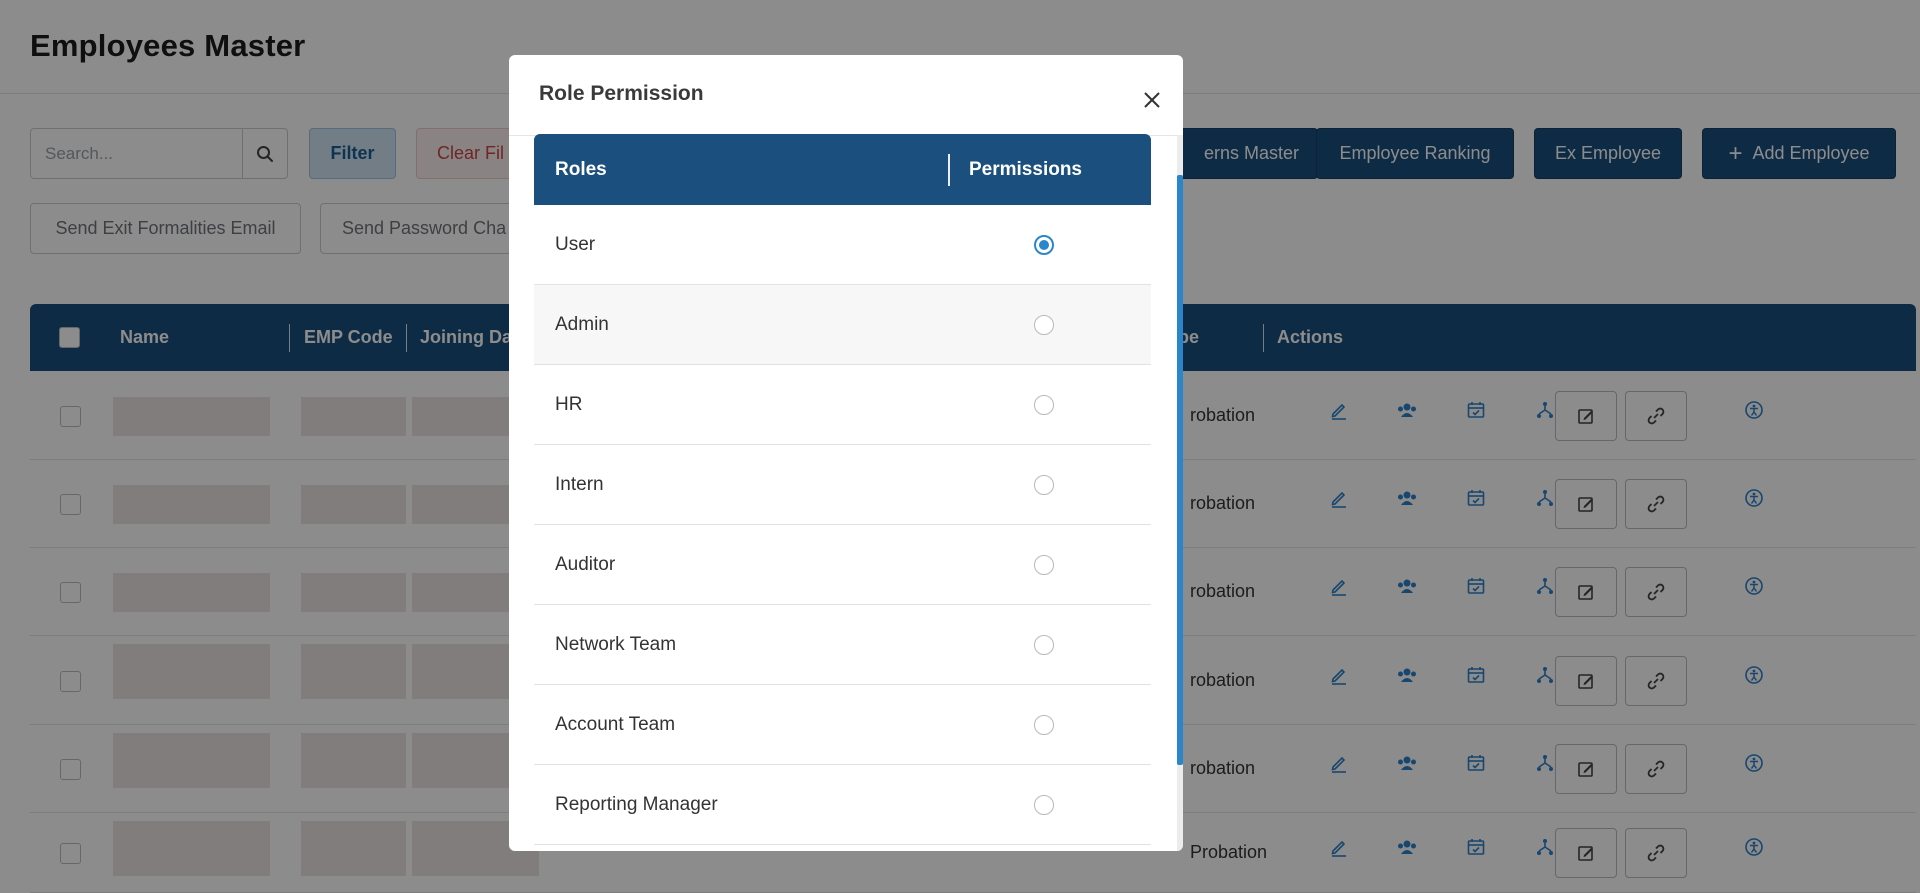 This screenshot has height=893, width=1920. Describe the element at coordinates (842, 245) in the screenshot. I see `role-row: User` at that location.